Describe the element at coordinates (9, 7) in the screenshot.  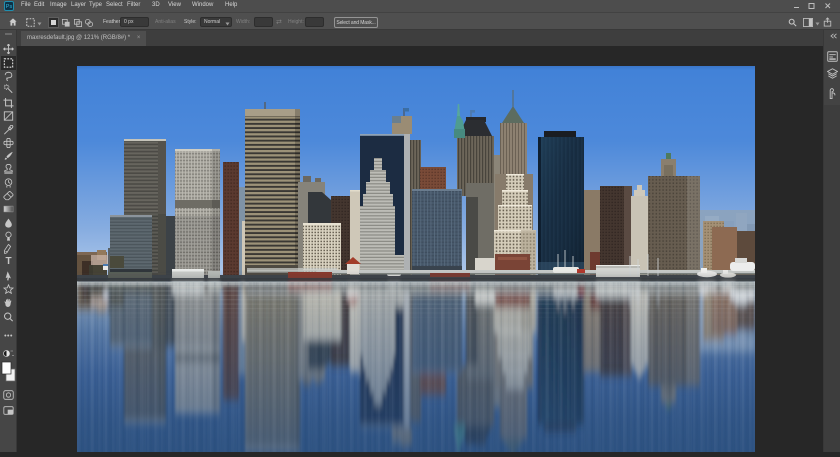
I see `svg-text: Ps` at that location.